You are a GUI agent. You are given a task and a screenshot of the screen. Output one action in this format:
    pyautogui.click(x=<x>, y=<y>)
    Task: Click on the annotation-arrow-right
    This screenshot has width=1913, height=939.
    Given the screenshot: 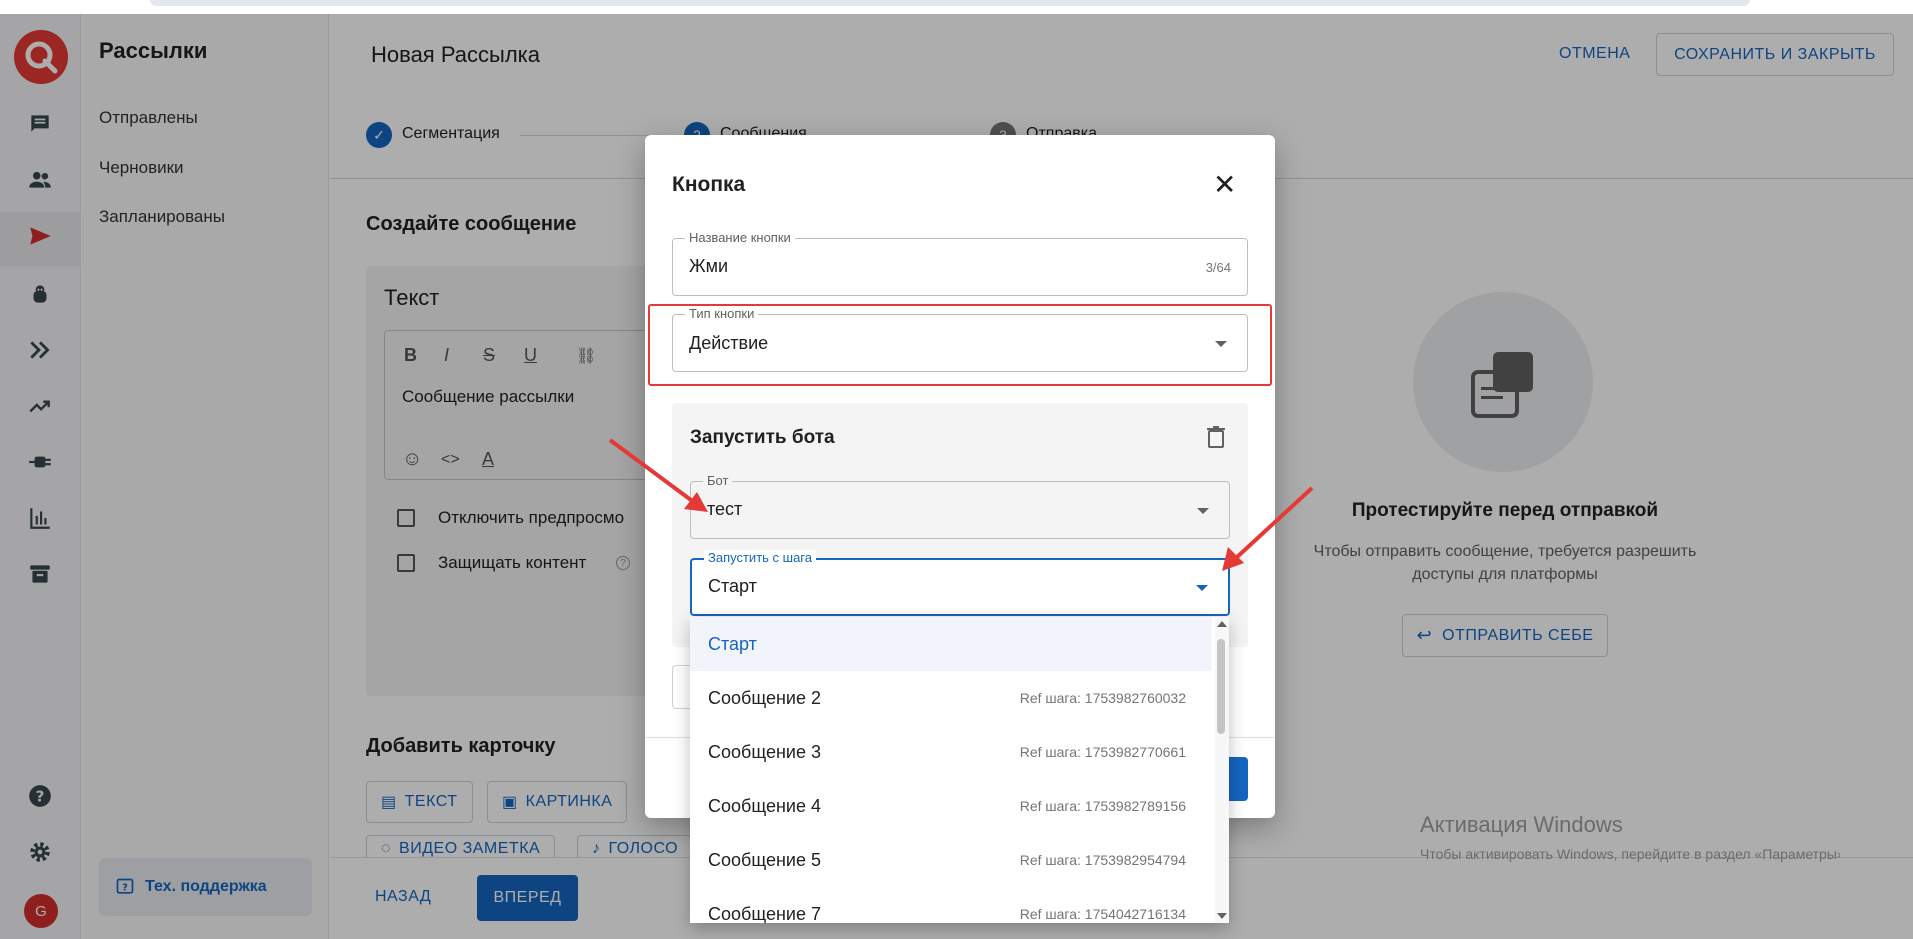 What is the action you would take?
    pyautogui.click(x=1268, y=528)
    